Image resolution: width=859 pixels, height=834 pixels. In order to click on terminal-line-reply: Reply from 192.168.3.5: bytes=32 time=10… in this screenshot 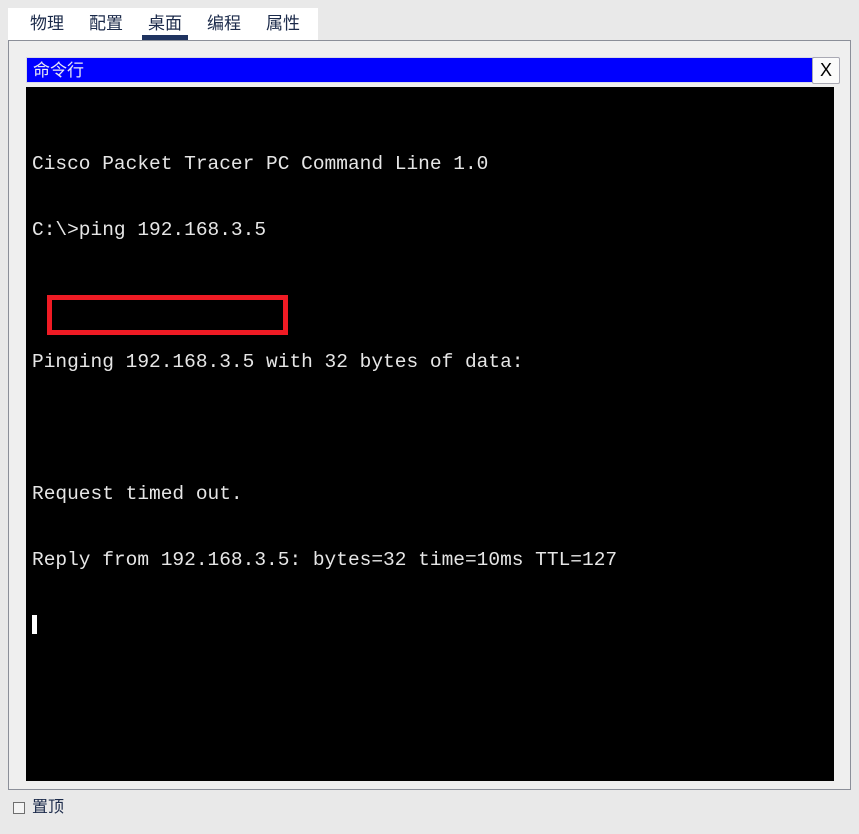, I will do `click(325, 560)`.